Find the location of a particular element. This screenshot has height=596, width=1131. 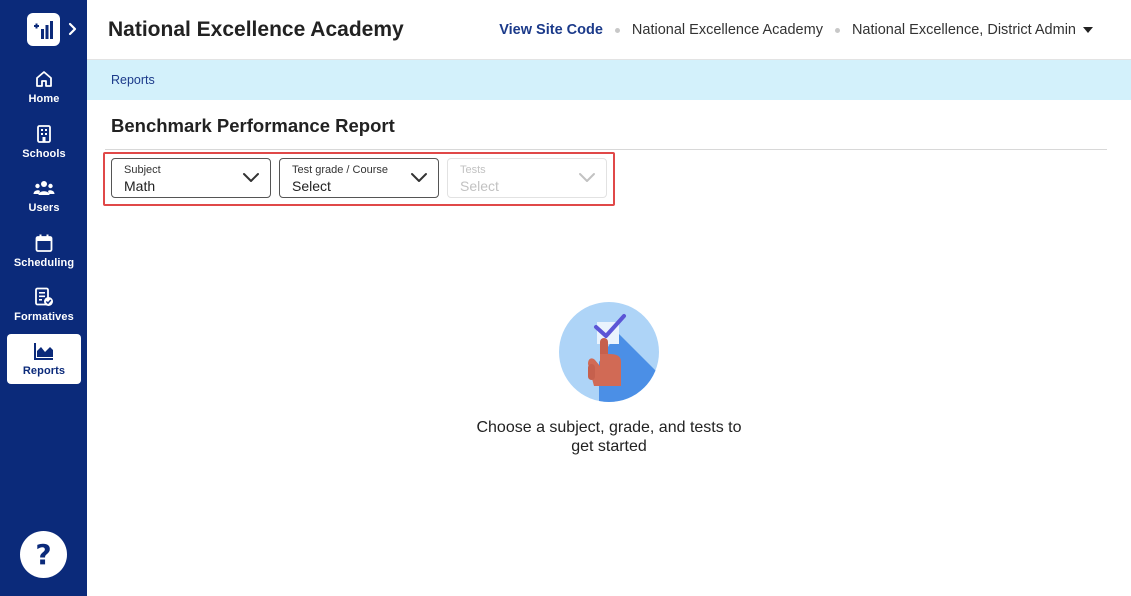

sidebar-item-scheduling: Scheduling is located at coordinates (44, 251).